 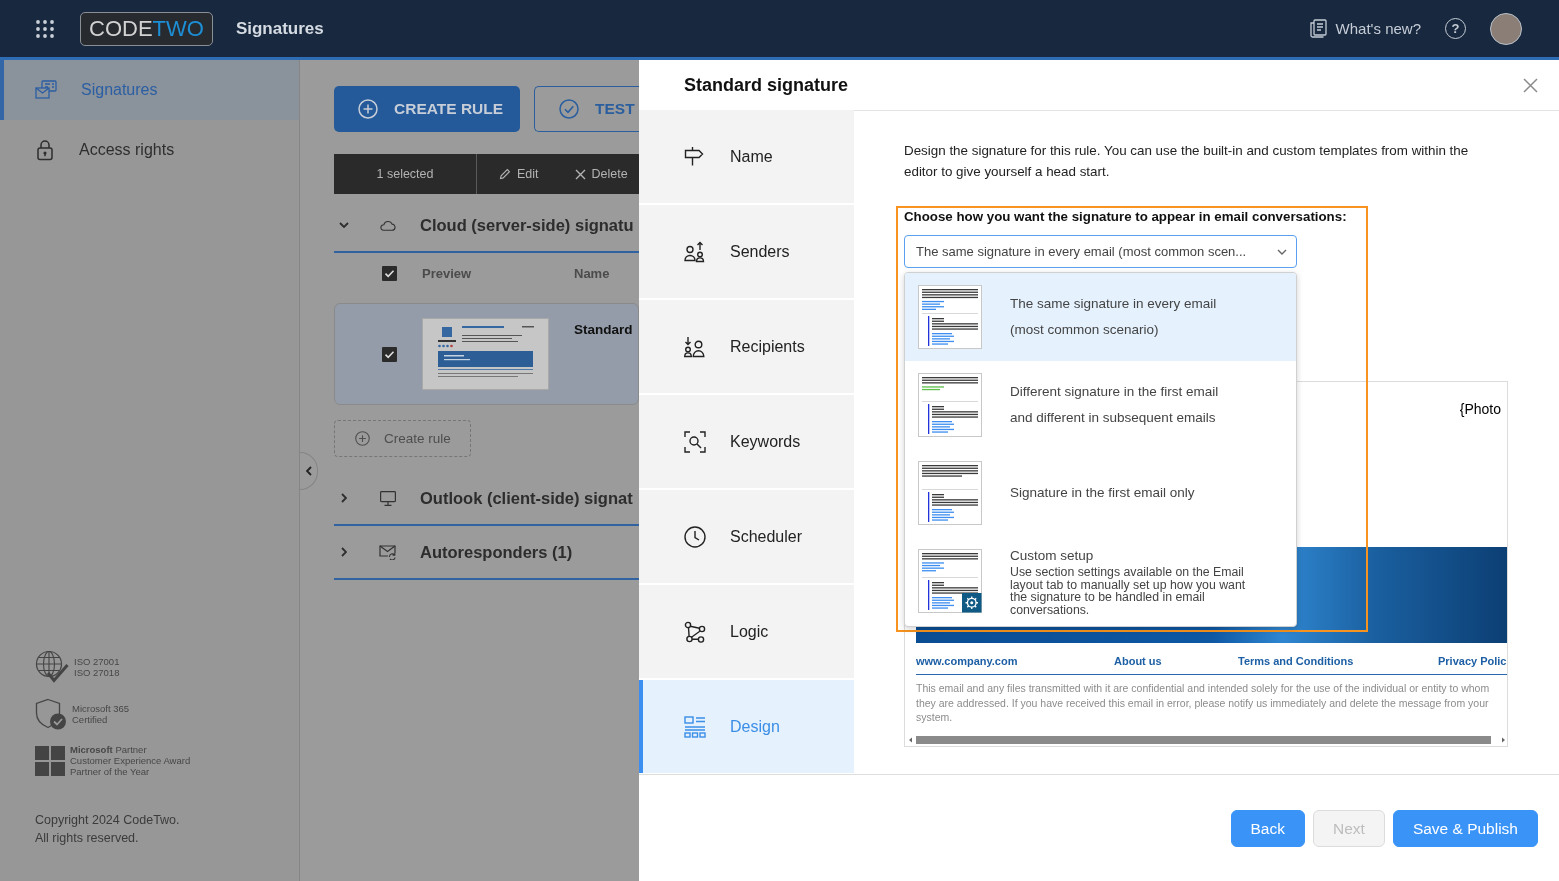 What do you see at coordinates (601, 174) in the screenshot?
I see `delete-button: Delete` at bounding box center [601, 174].